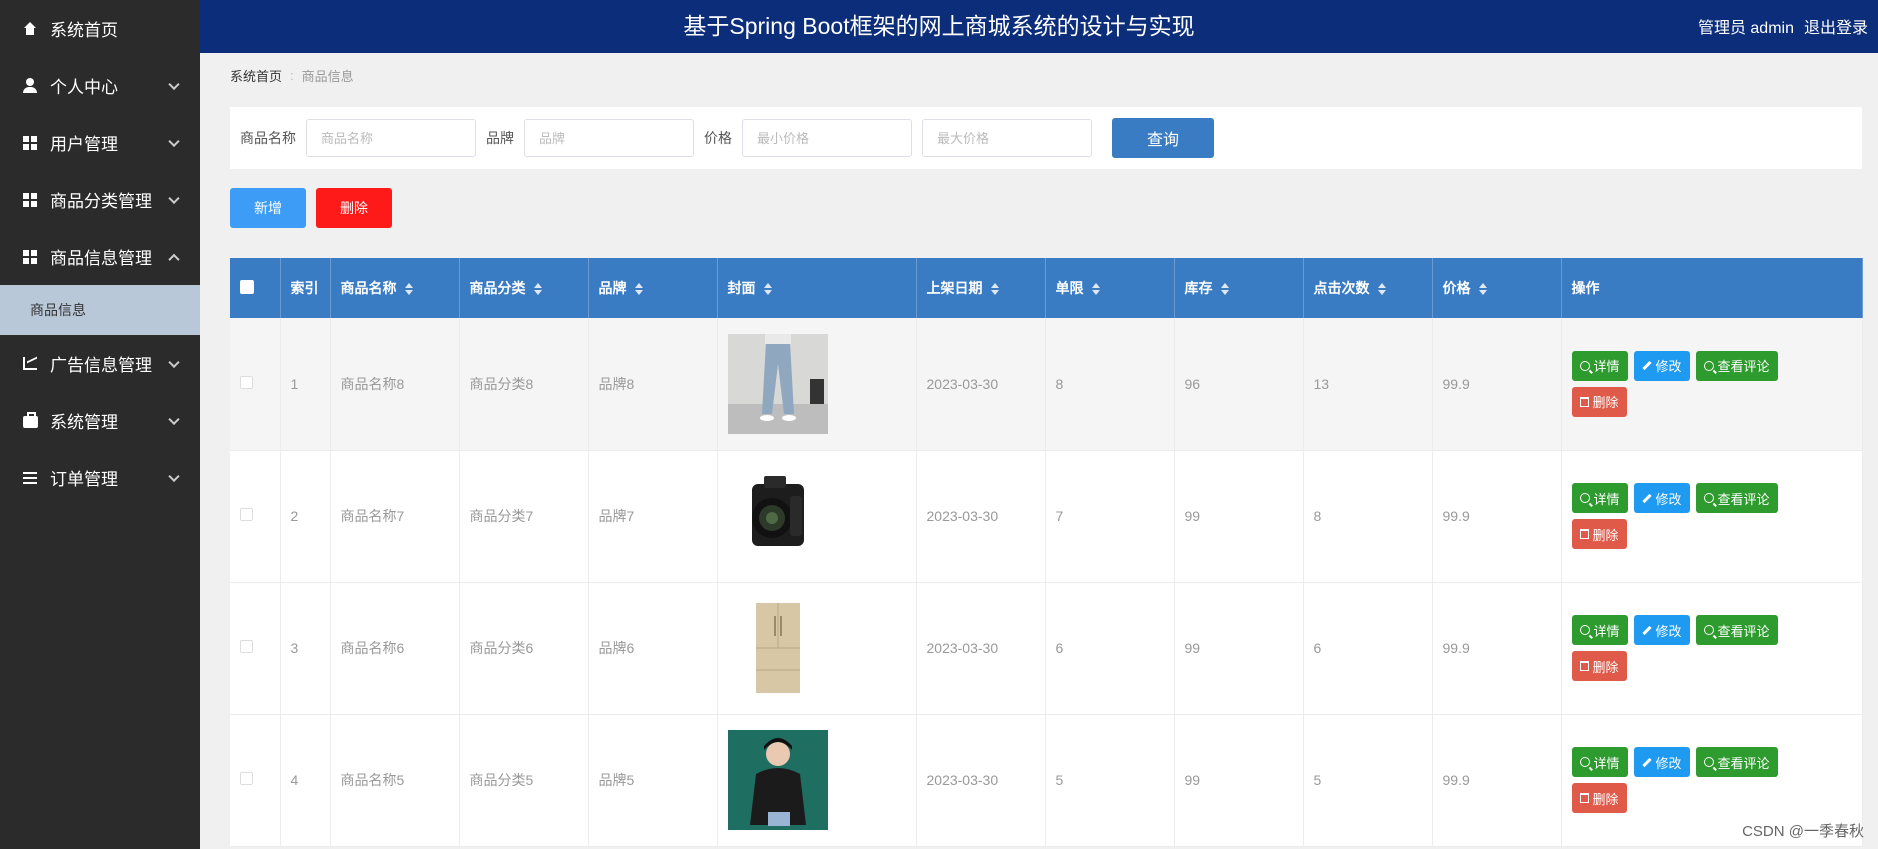 The image size is (1878, 849). What do you see at coordinates (268, 138) in the screenshot?
I see `name-label: 商品名称` at bounding box center [268, 138].